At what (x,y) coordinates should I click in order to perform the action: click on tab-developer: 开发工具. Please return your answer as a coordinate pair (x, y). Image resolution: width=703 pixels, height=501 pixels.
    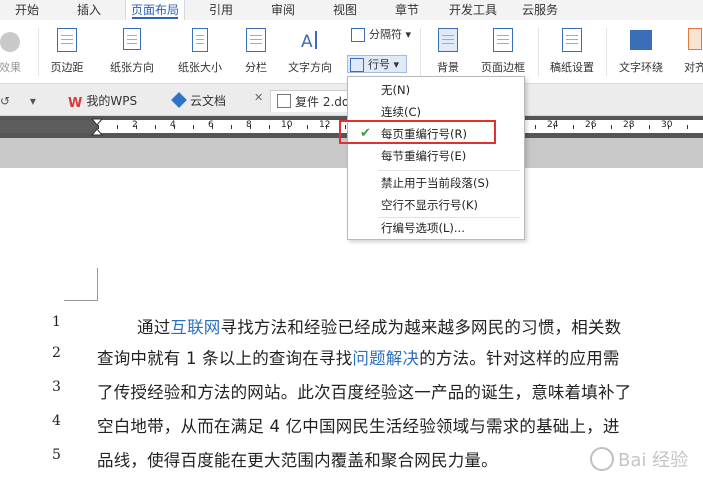
    Looking at the image, I should click on (473, 10).